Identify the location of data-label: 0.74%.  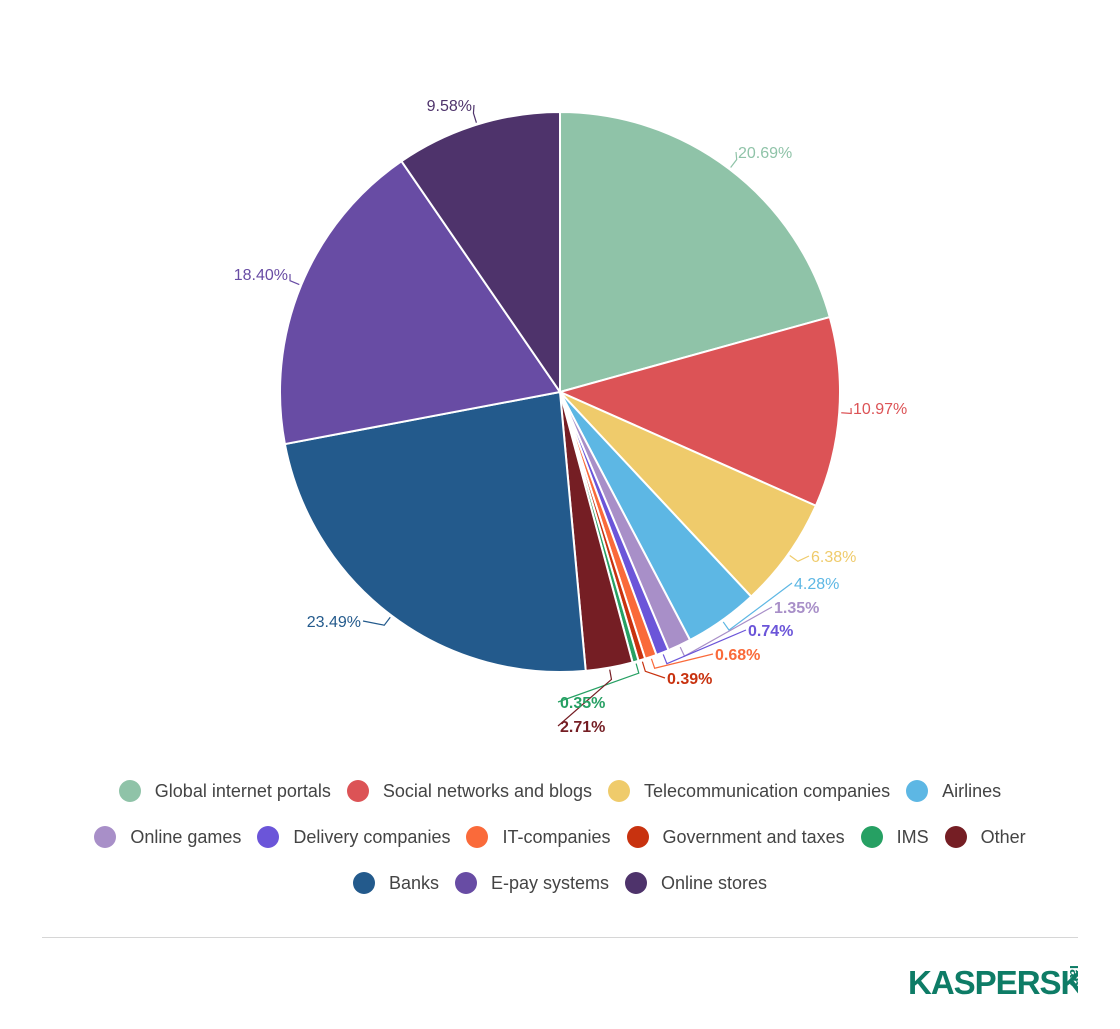
(770, 631).